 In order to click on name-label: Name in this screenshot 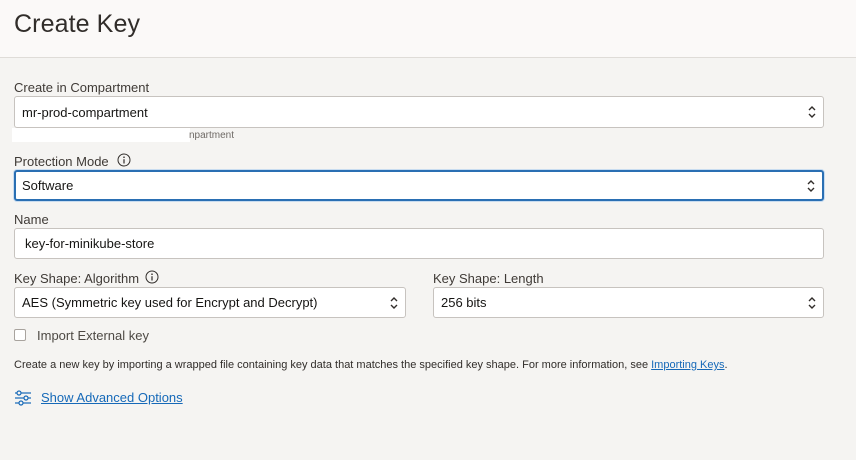, I will do `click(31, 219)`.